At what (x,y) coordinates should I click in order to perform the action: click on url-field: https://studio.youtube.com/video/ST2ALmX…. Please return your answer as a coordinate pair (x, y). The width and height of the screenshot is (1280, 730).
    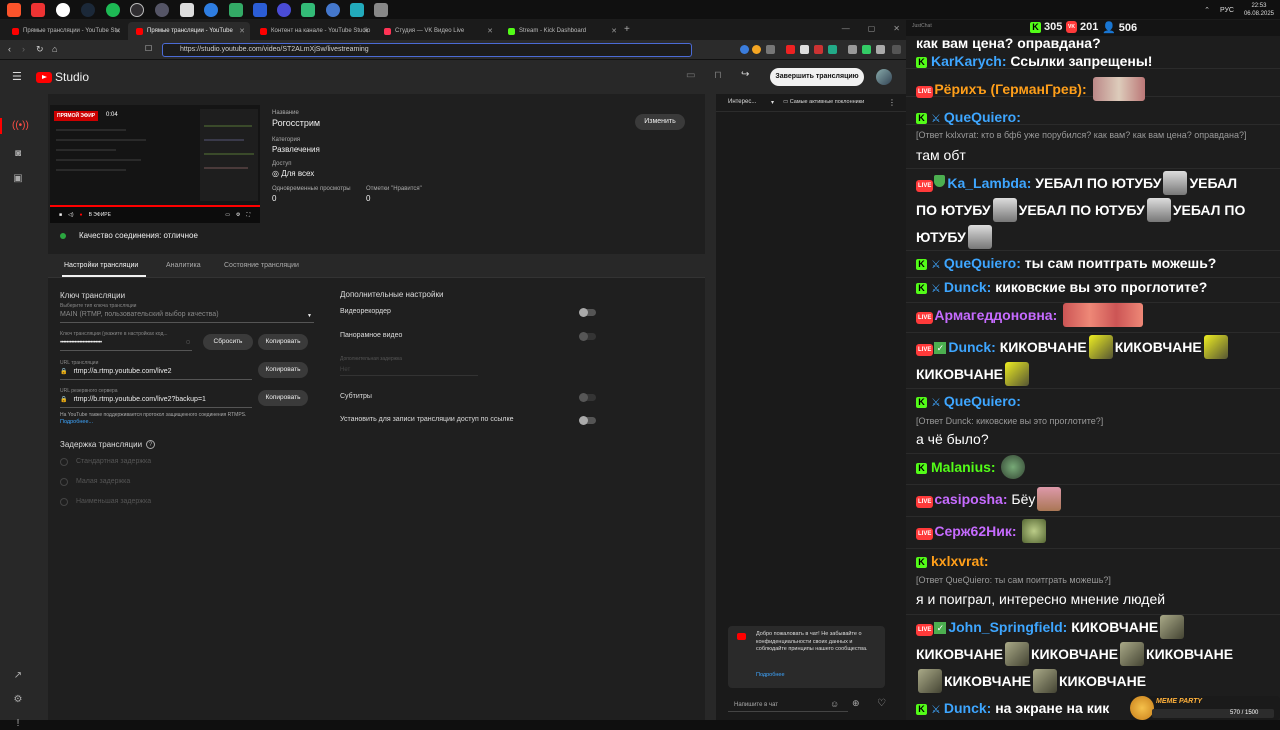
    Looking at the image, I should click on (427, 50).